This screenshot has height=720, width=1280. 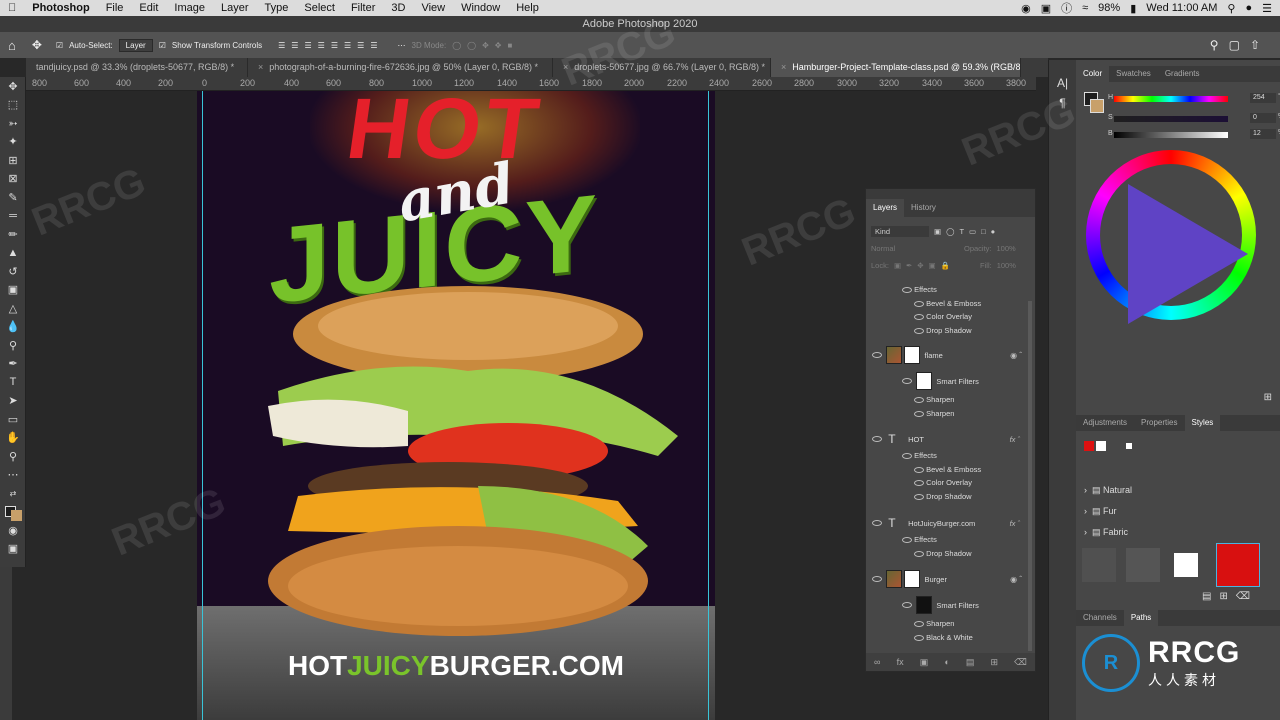 I want to click on crop-tool-icon: ⊞, so click(x=13, y=160).